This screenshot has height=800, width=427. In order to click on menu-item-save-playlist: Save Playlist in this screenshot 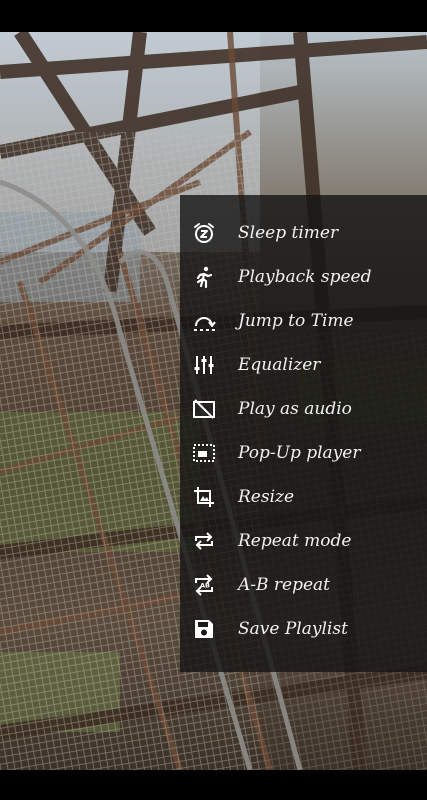, I will do `click(303, 629)`.